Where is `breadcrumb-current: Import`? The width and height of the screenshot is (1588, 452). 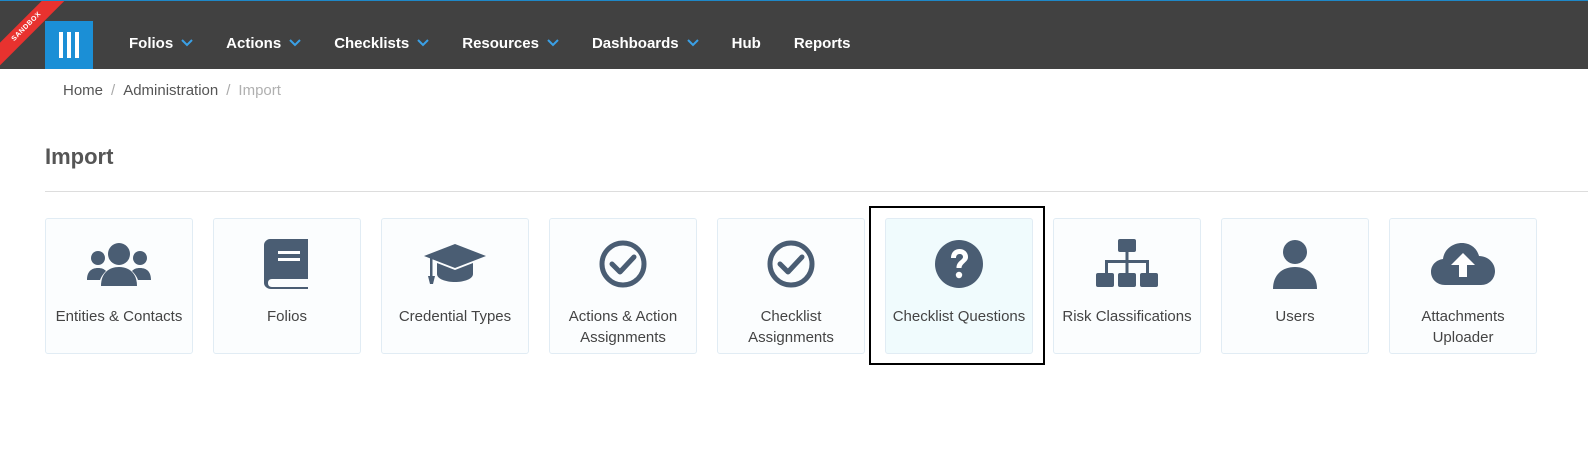 breadcrumb-current: Import is located at coordinates (259, 90).